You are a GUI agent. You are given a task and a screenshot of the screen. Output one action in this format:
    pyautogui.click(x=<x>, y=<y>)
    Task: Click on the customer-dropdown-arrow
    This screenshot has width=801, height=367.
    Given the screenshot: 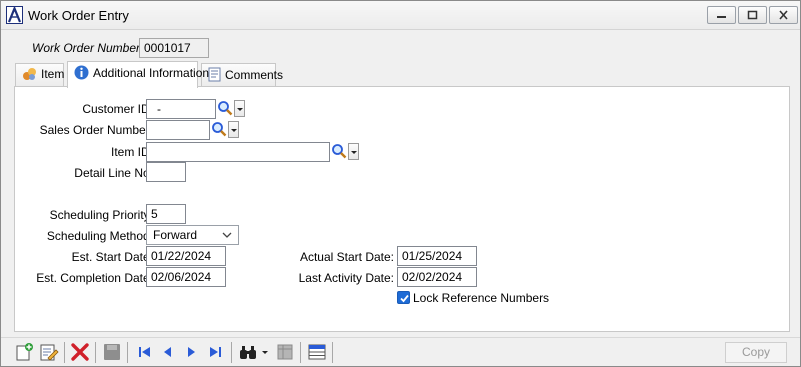 What is the action you would take?
    pyautogui.click(x=239, y=108)
    